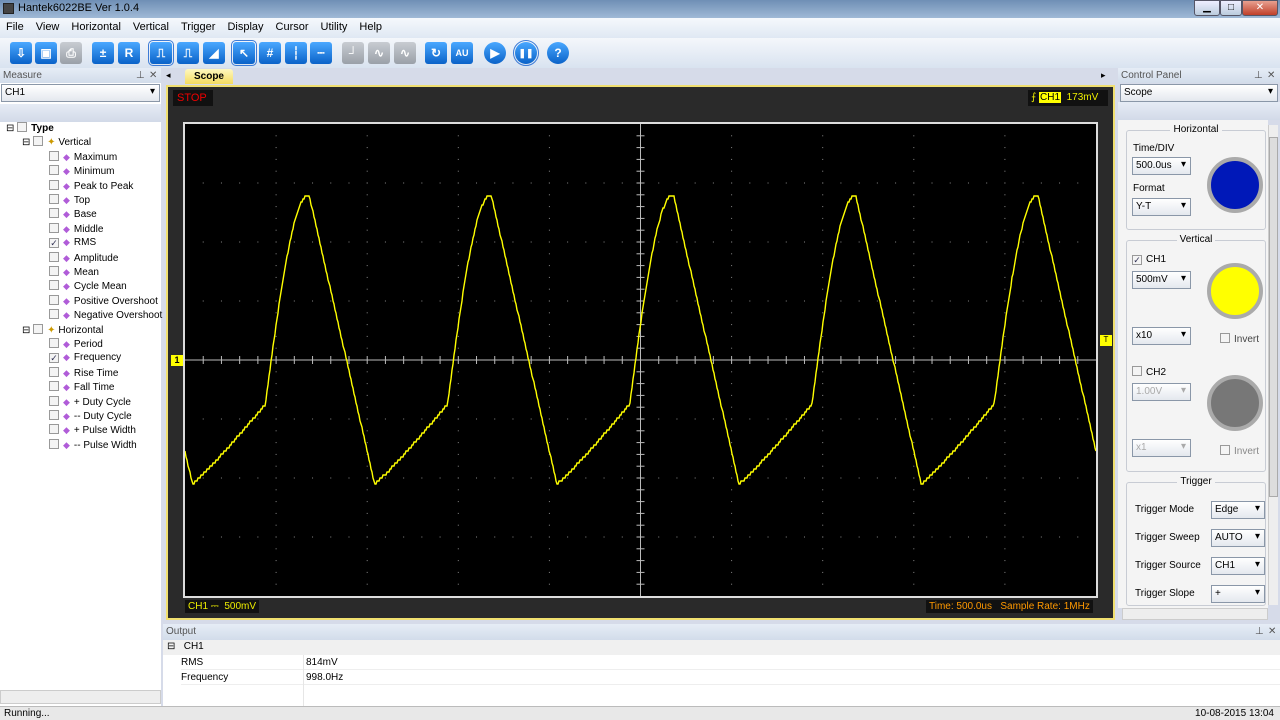  What do you see at coordinates (48, 25) in the screenshot?
I see `menu-view: View` at bounding box center [48, 25].